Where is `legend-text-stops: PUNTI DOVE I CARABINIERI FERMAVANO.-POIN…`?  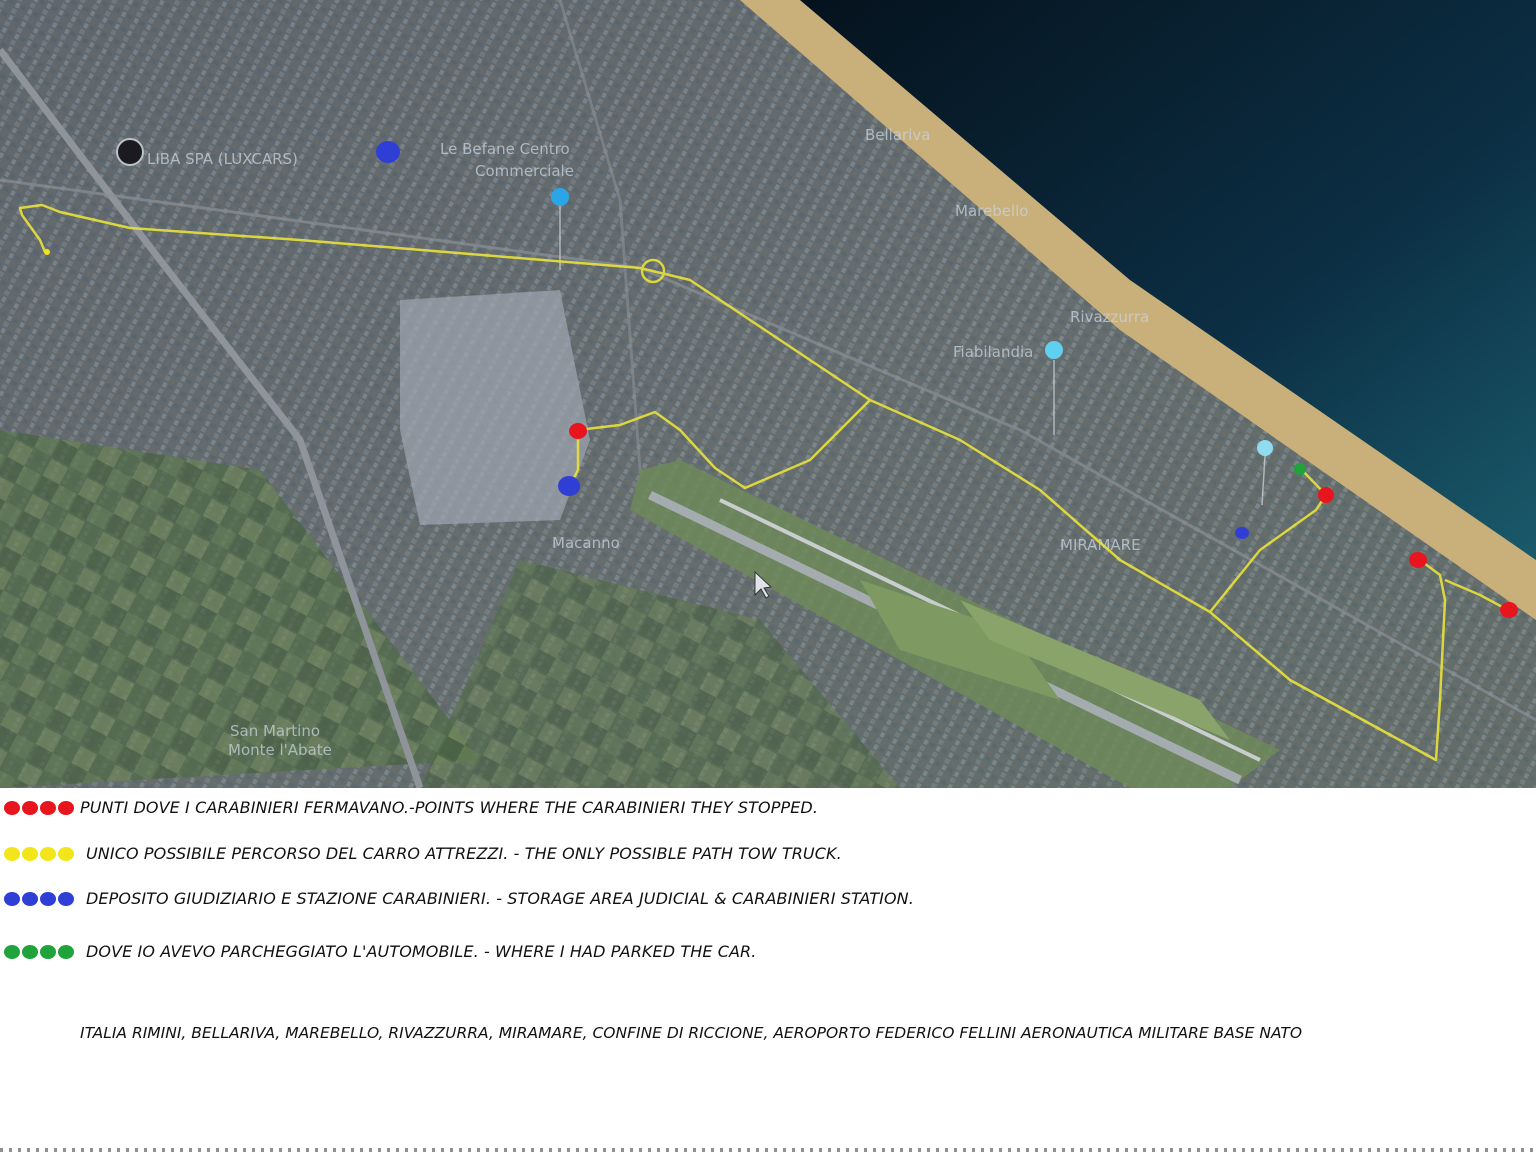 legend-text-stops: PUNTI DOVE I CARABINIERI FERMAVANO.-POIN… is located at coordinates (449, 807).